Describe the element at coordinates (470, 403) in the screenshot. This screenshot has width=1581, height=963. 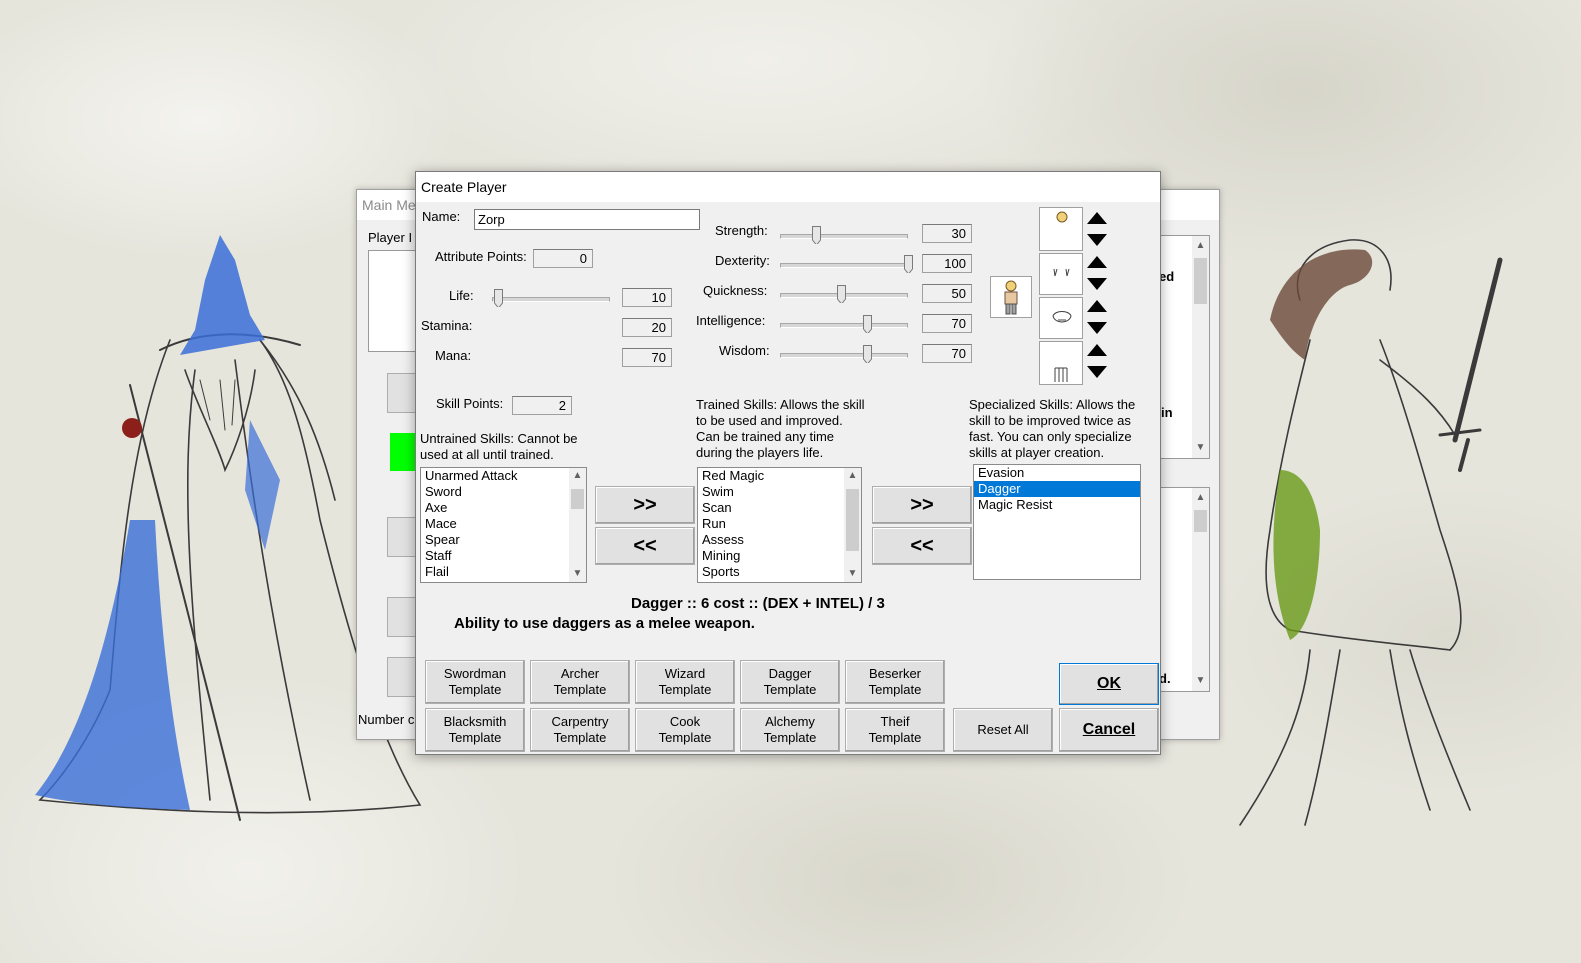
I see `skill-points-label: Skill Points:` at that location.